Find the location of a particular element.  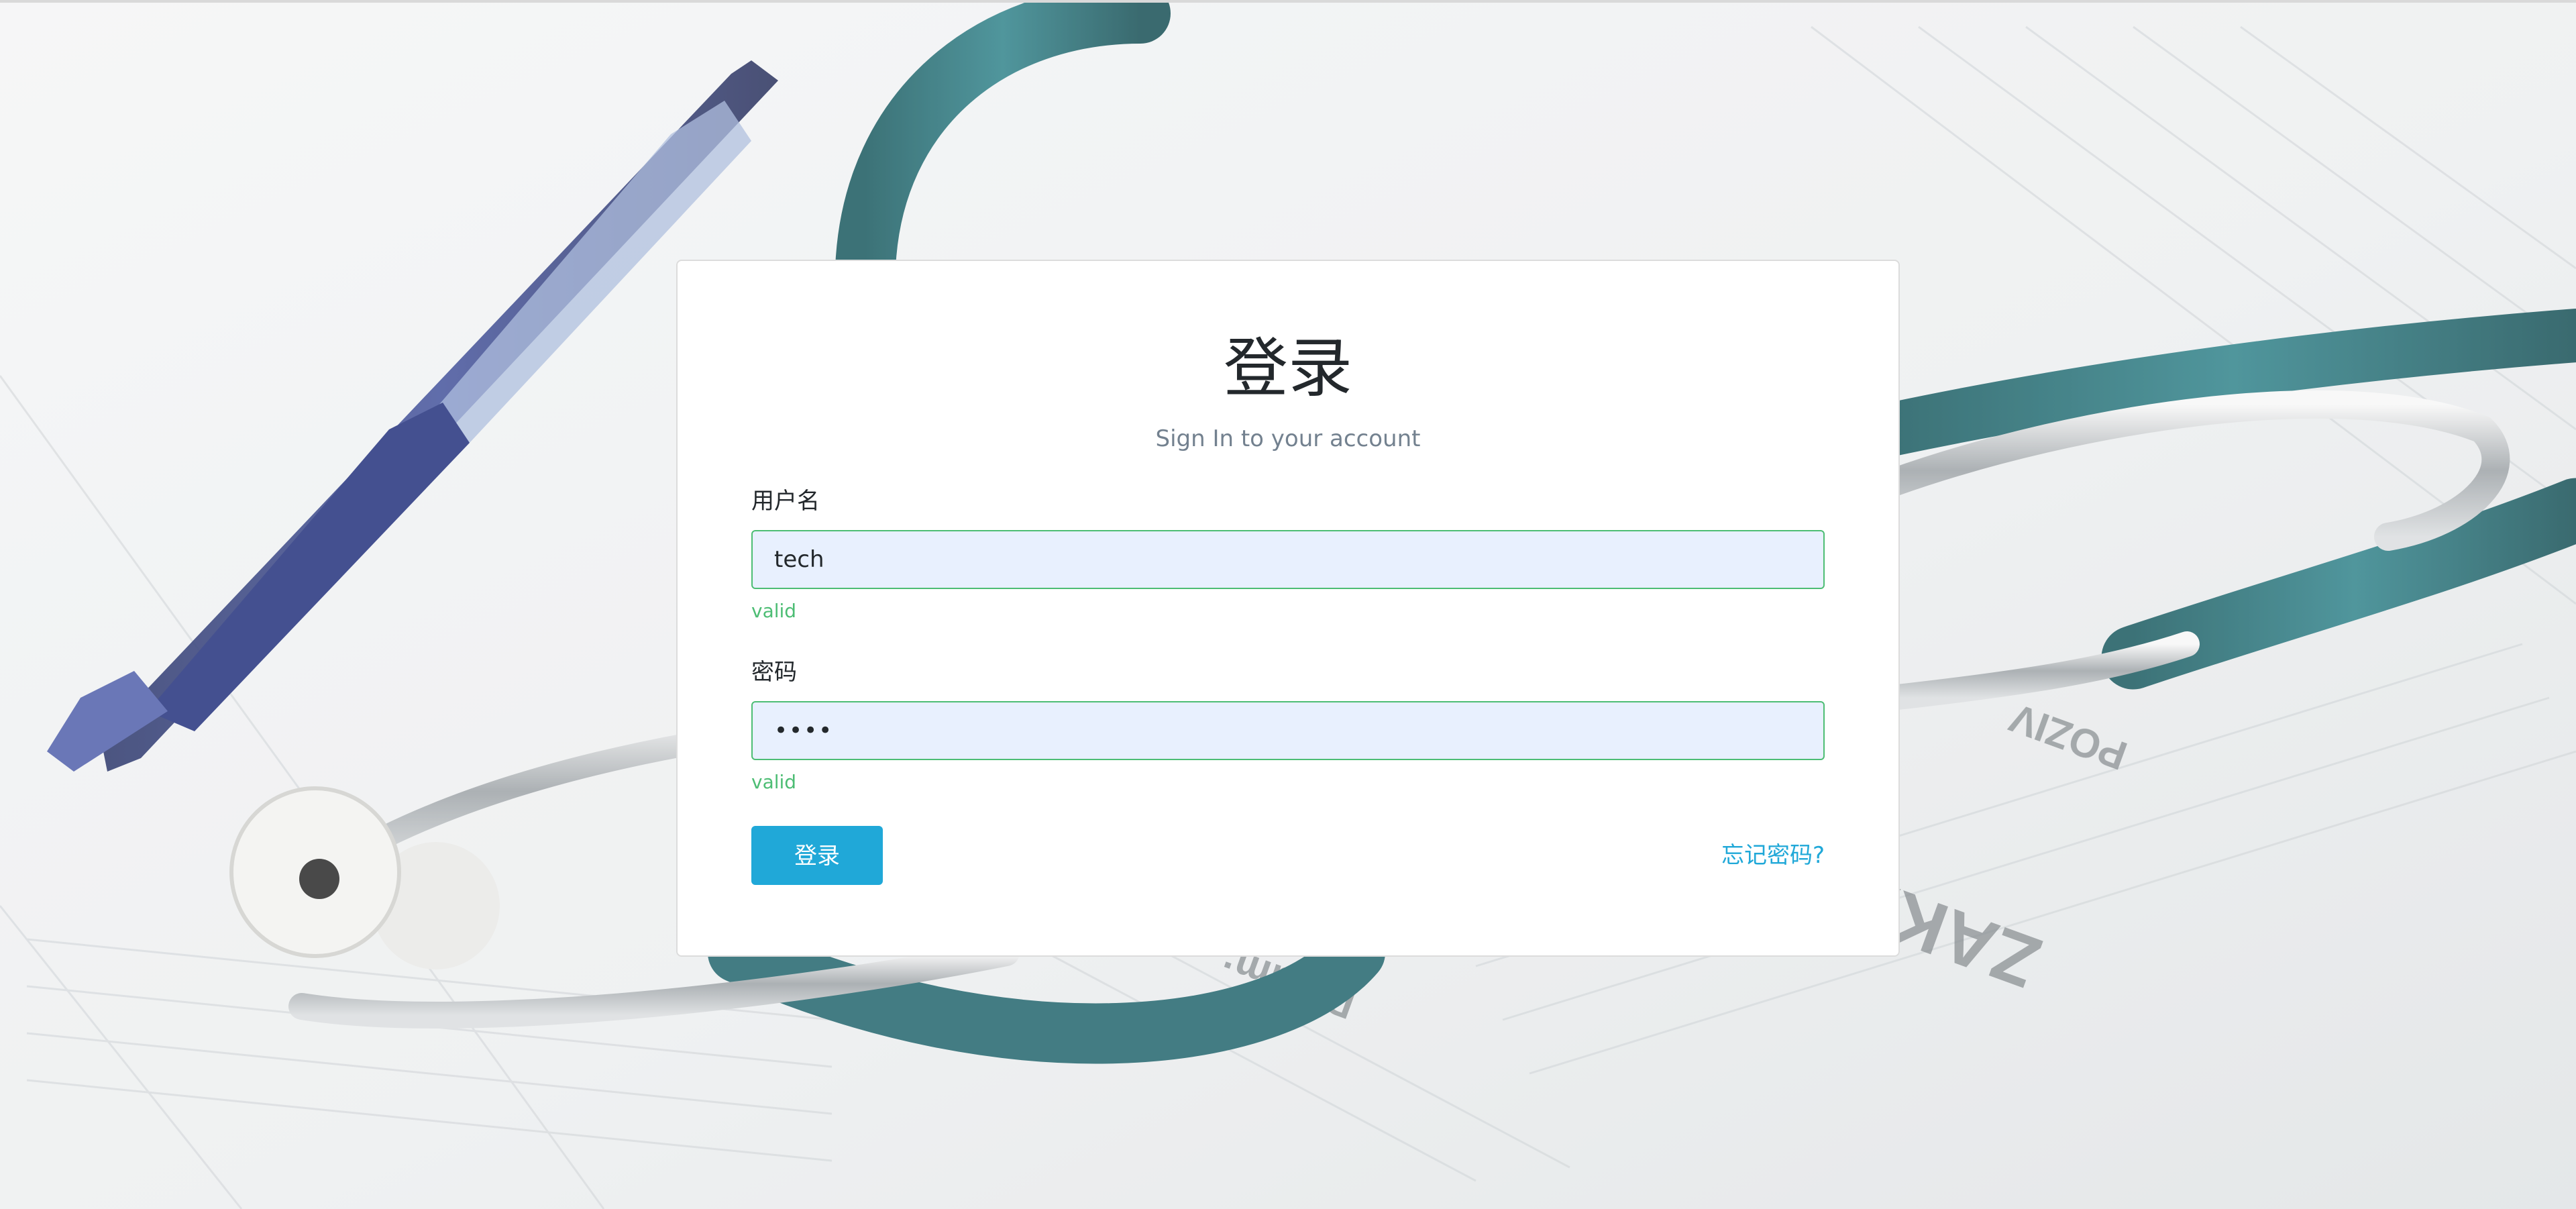

username-label: 用户名 is located at coordinates (785, 501).